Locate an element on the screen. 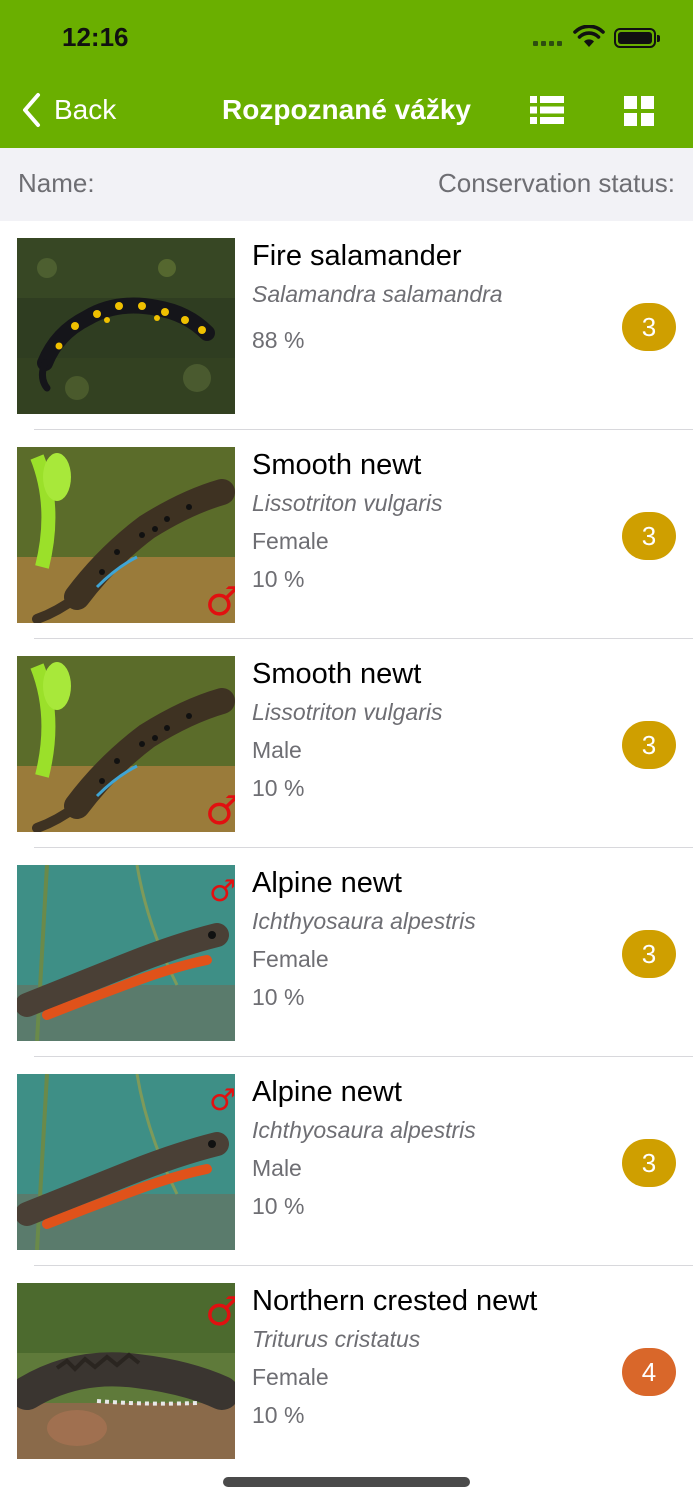 The image size is (693, 1500). name-column-label: Name: is located at coordinates (56, 183).